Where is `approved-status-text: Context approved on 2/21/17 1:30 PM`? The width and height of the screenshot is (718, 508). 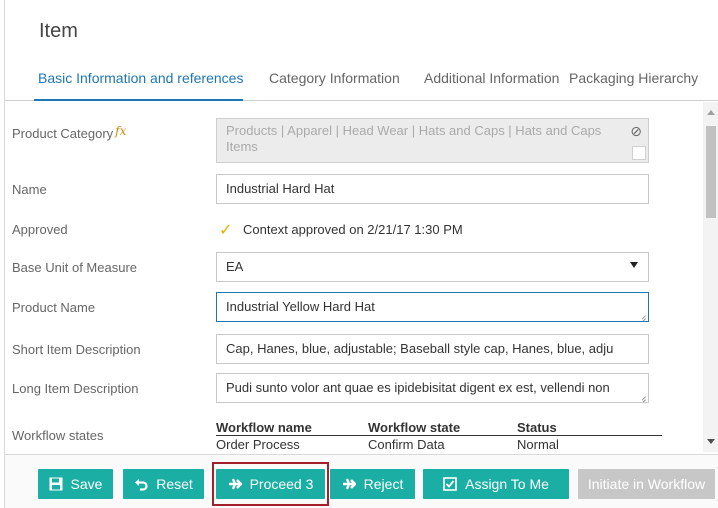
approved-status-text: Context approved on 2/21/17 1:30 PM is located at coordinates (353, 229).